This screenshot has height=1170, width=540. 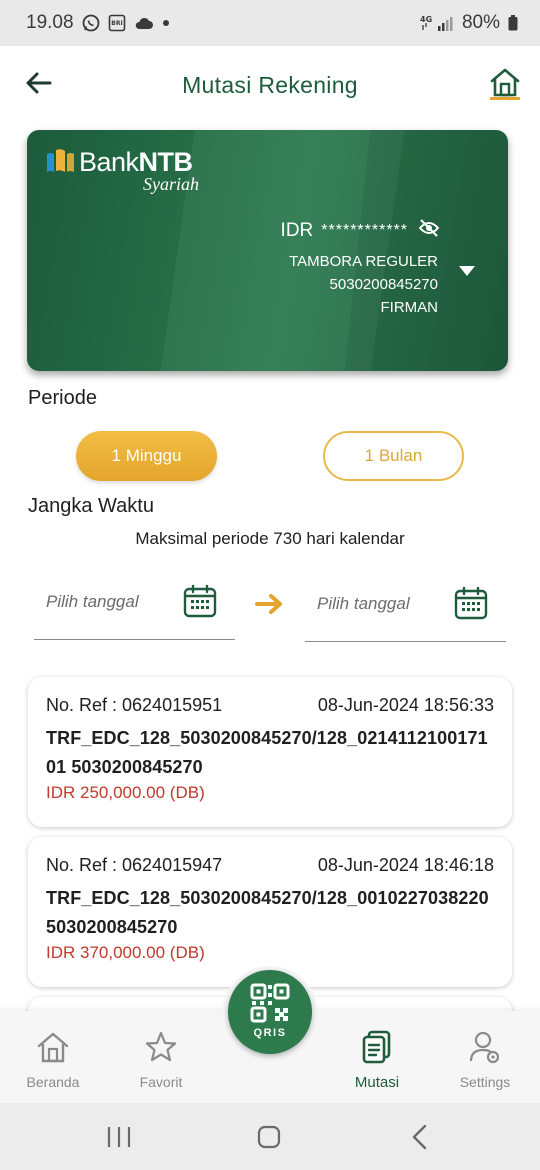 I want to click on balance-row: IDR ************, so click(x=344, y=231).